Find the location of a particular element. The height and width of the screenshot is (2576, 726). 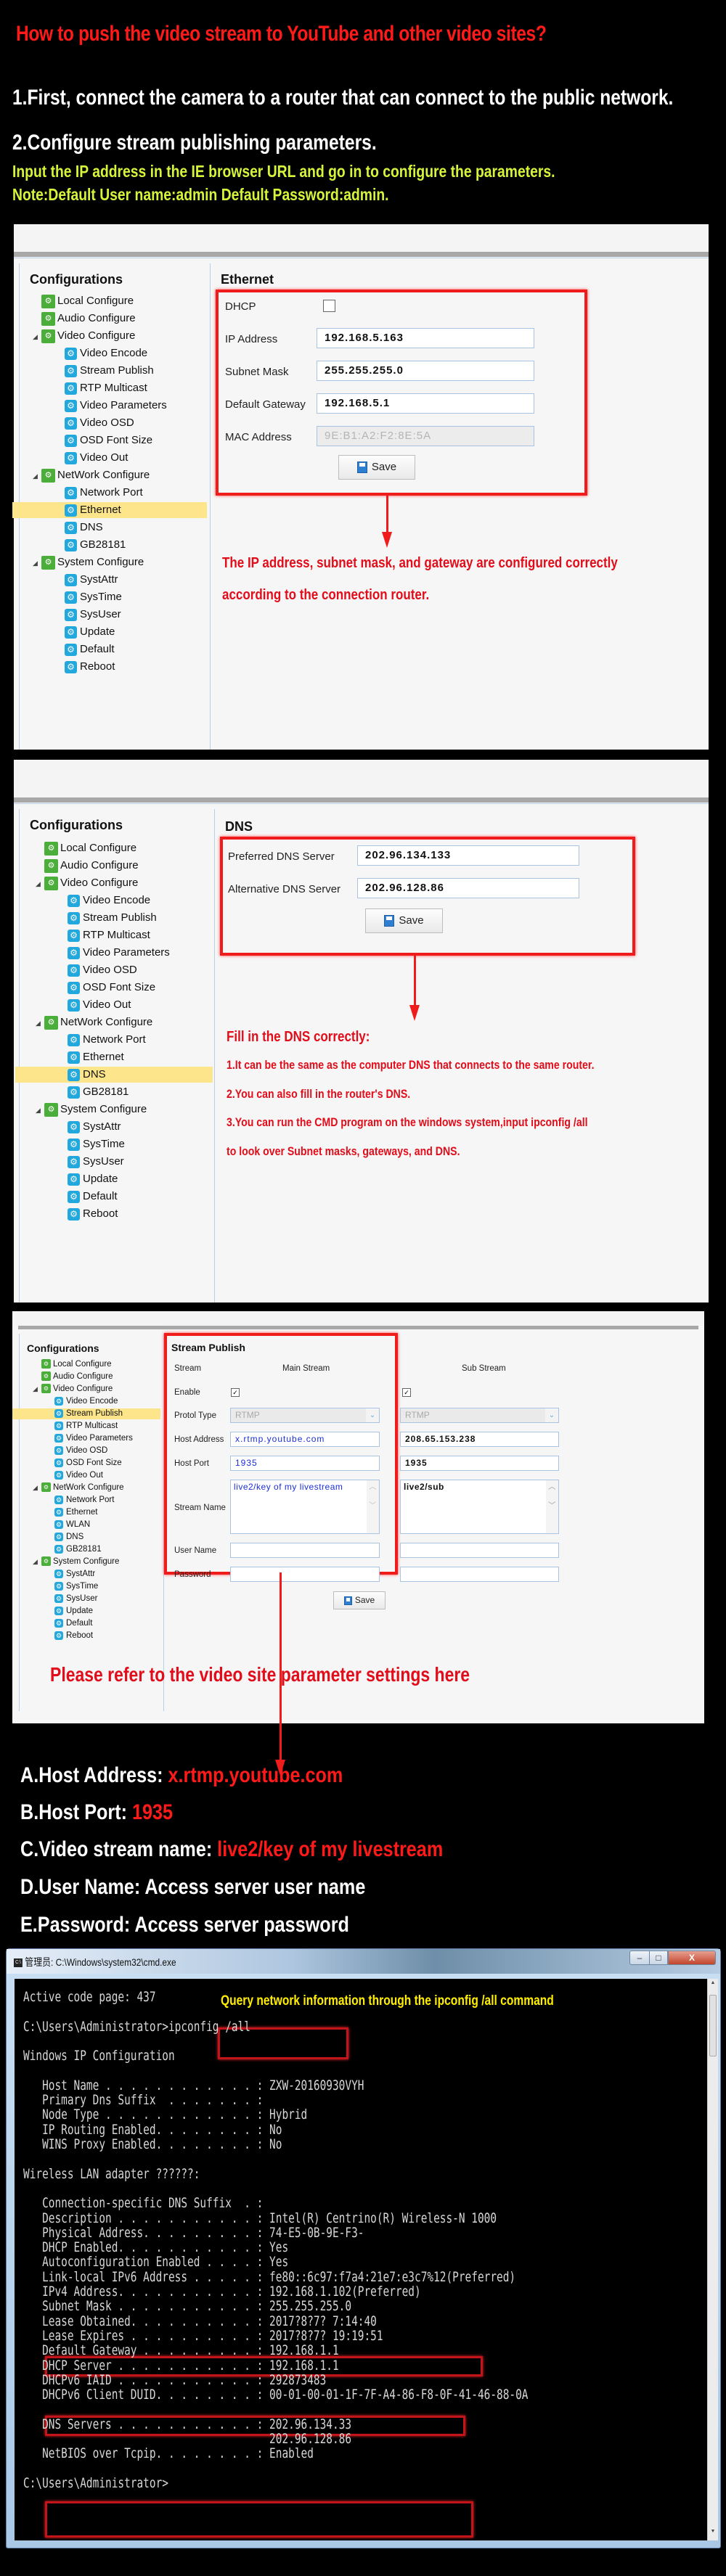

cmd-scrollbar: ▲ ▼ is located at coordinates (712, 2259).